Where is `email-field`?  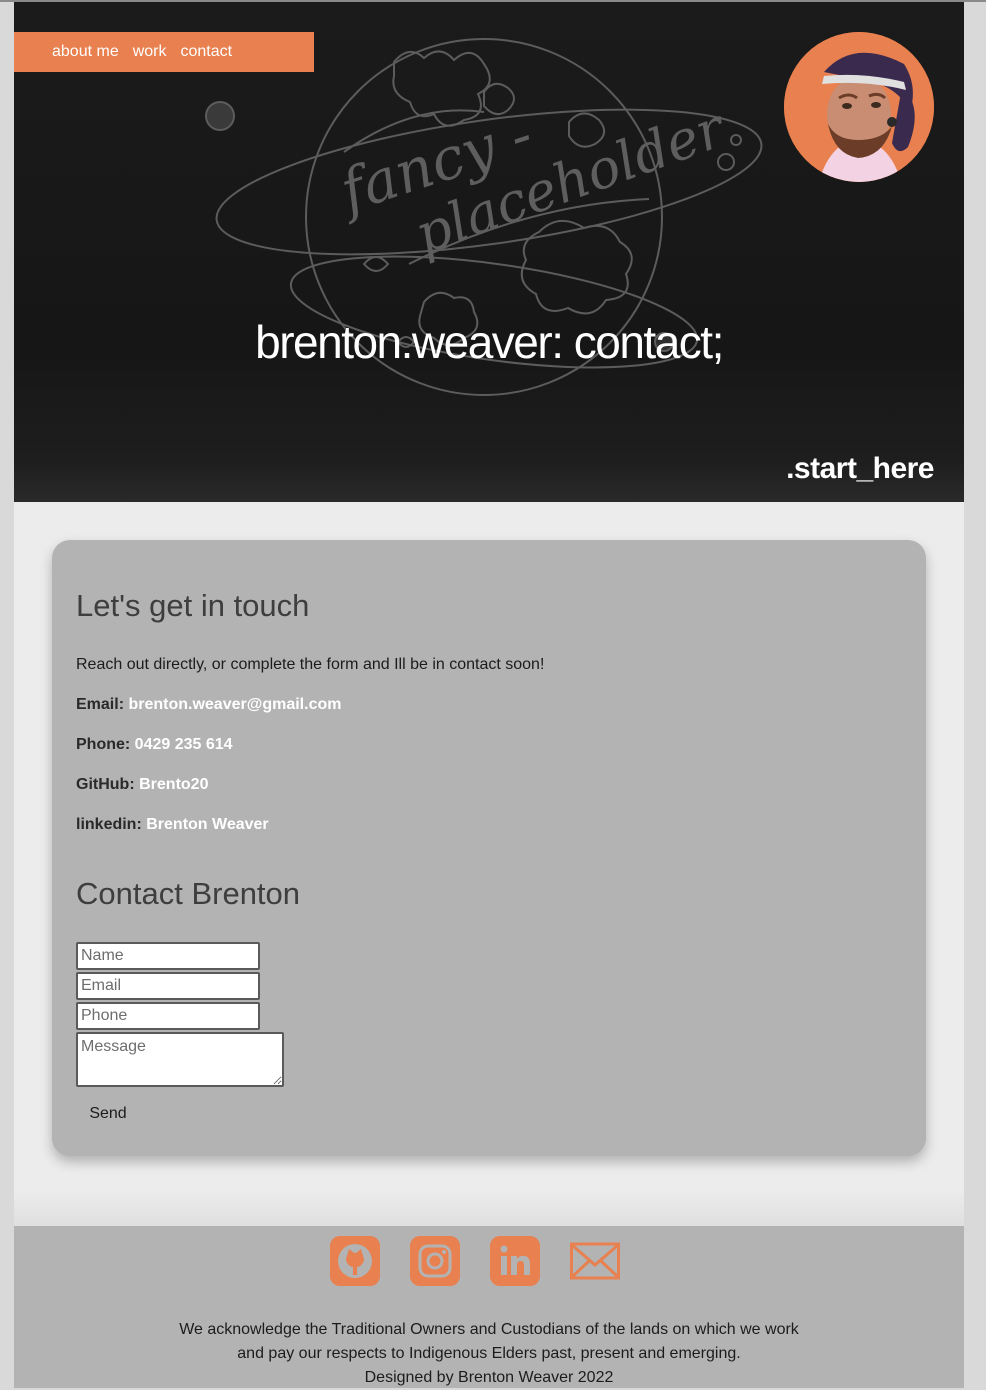 email-field is located at coordinates (168, 986).